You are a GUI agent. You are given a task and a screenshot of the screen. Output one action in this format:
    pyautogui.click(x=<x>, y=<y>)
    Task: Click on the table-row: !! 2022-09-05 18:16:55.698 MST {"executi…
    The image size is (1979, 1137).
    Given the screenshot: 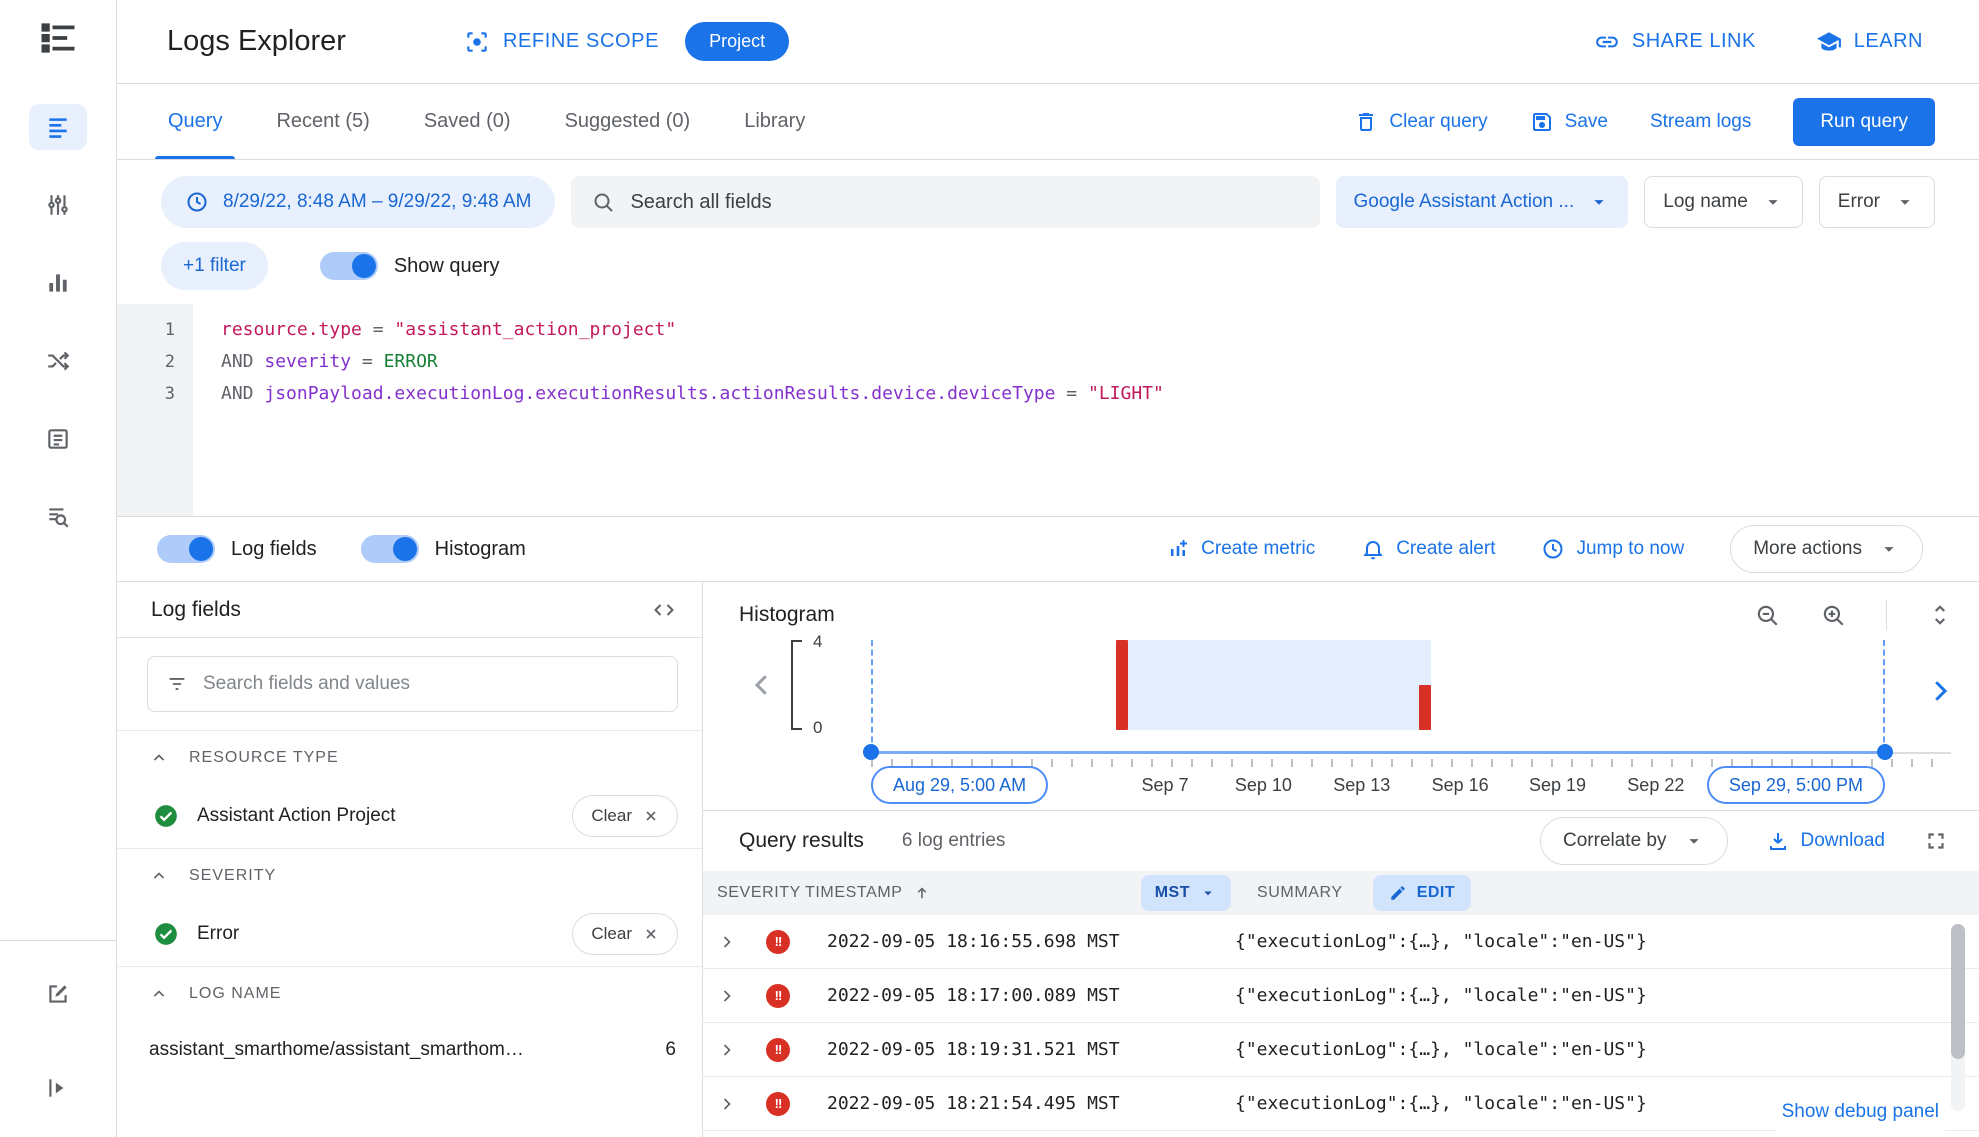 What is the action you would take?
    pyautogui.click(x=1341, y=942)
    